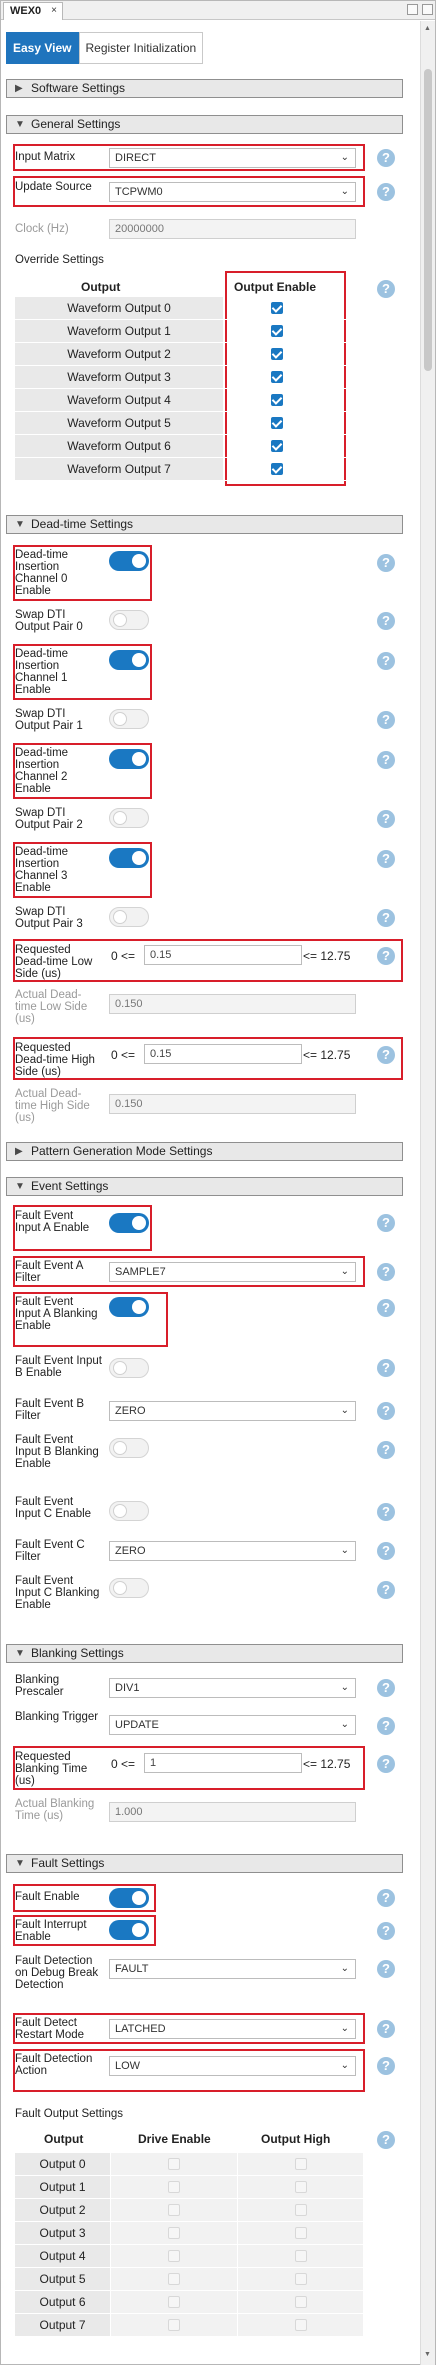  I want to click on restart-mode-select: LATCHED ⌄, so click(232, 2029).